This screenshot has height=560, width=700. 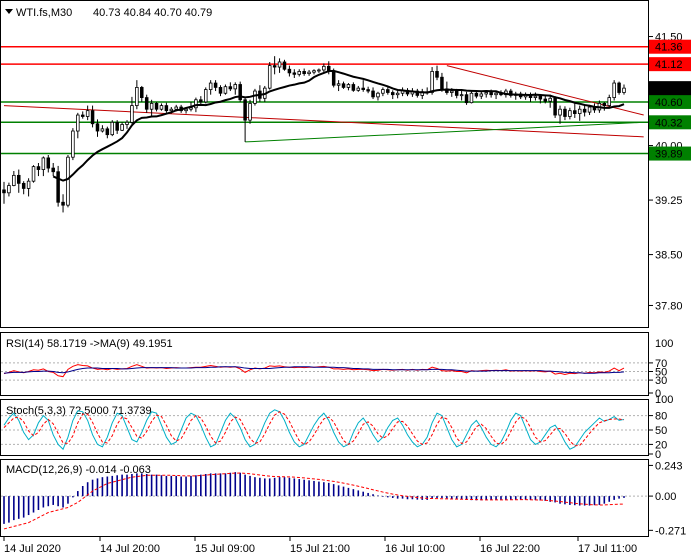 I want to click on ohlc-values: 40.73 40.84 40.70 40.79, so click(x=152, y=13).